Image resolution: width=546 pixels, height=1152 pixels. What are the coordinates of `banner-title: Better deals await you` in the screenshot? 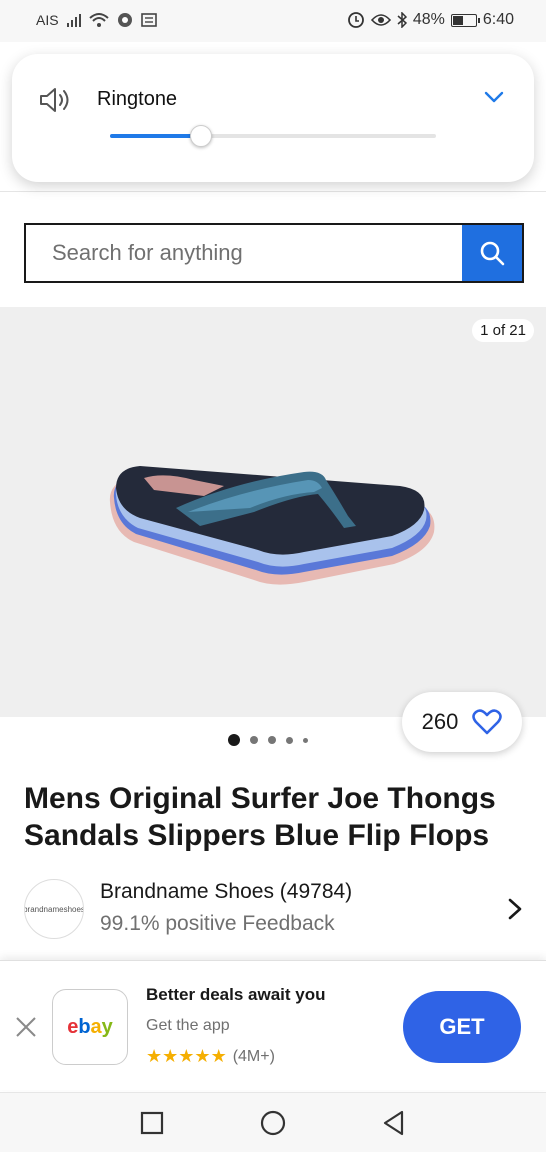 It's located at (236, 994).